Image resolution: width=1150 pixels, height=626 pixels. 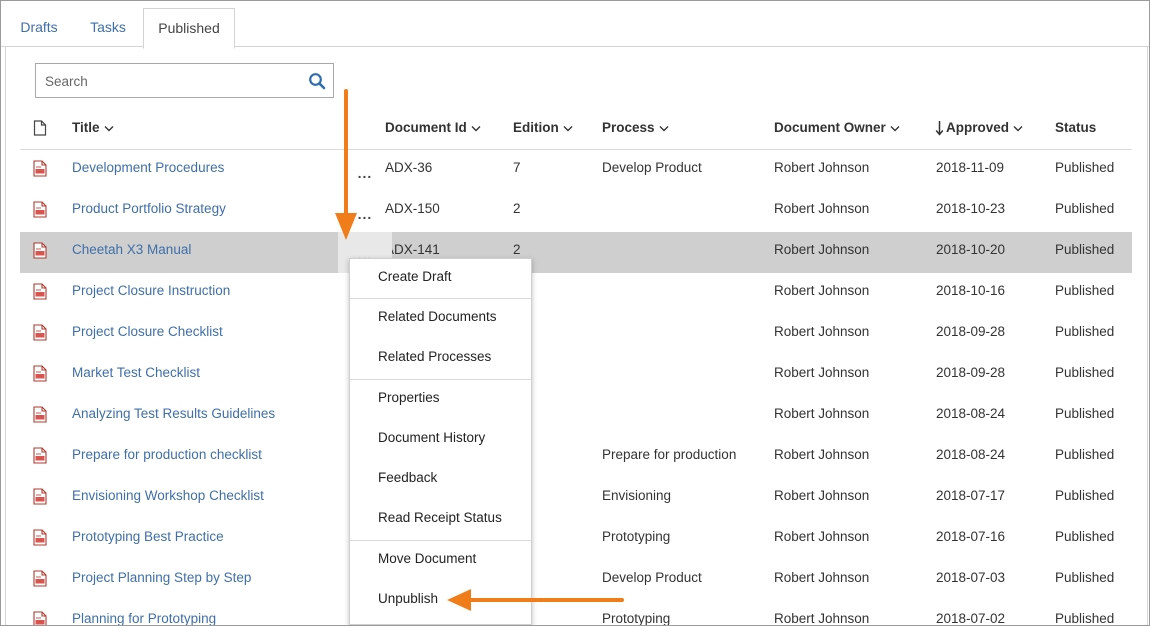 I want to click on column-header-document-owner-label: Document Owner, so click(x=830, y=127).